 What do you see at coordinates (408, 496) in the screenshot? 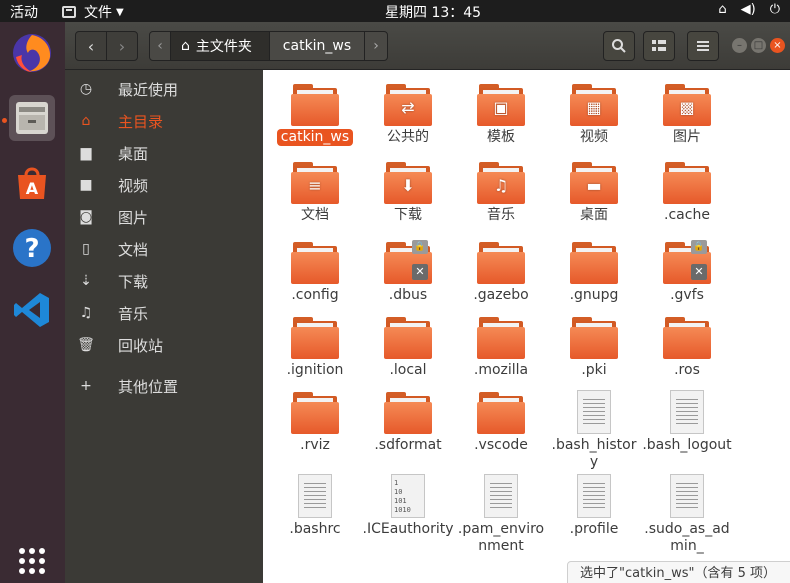
I see `binary-file-icon: 1 10 101 1010` at bounding box center [408, 496].